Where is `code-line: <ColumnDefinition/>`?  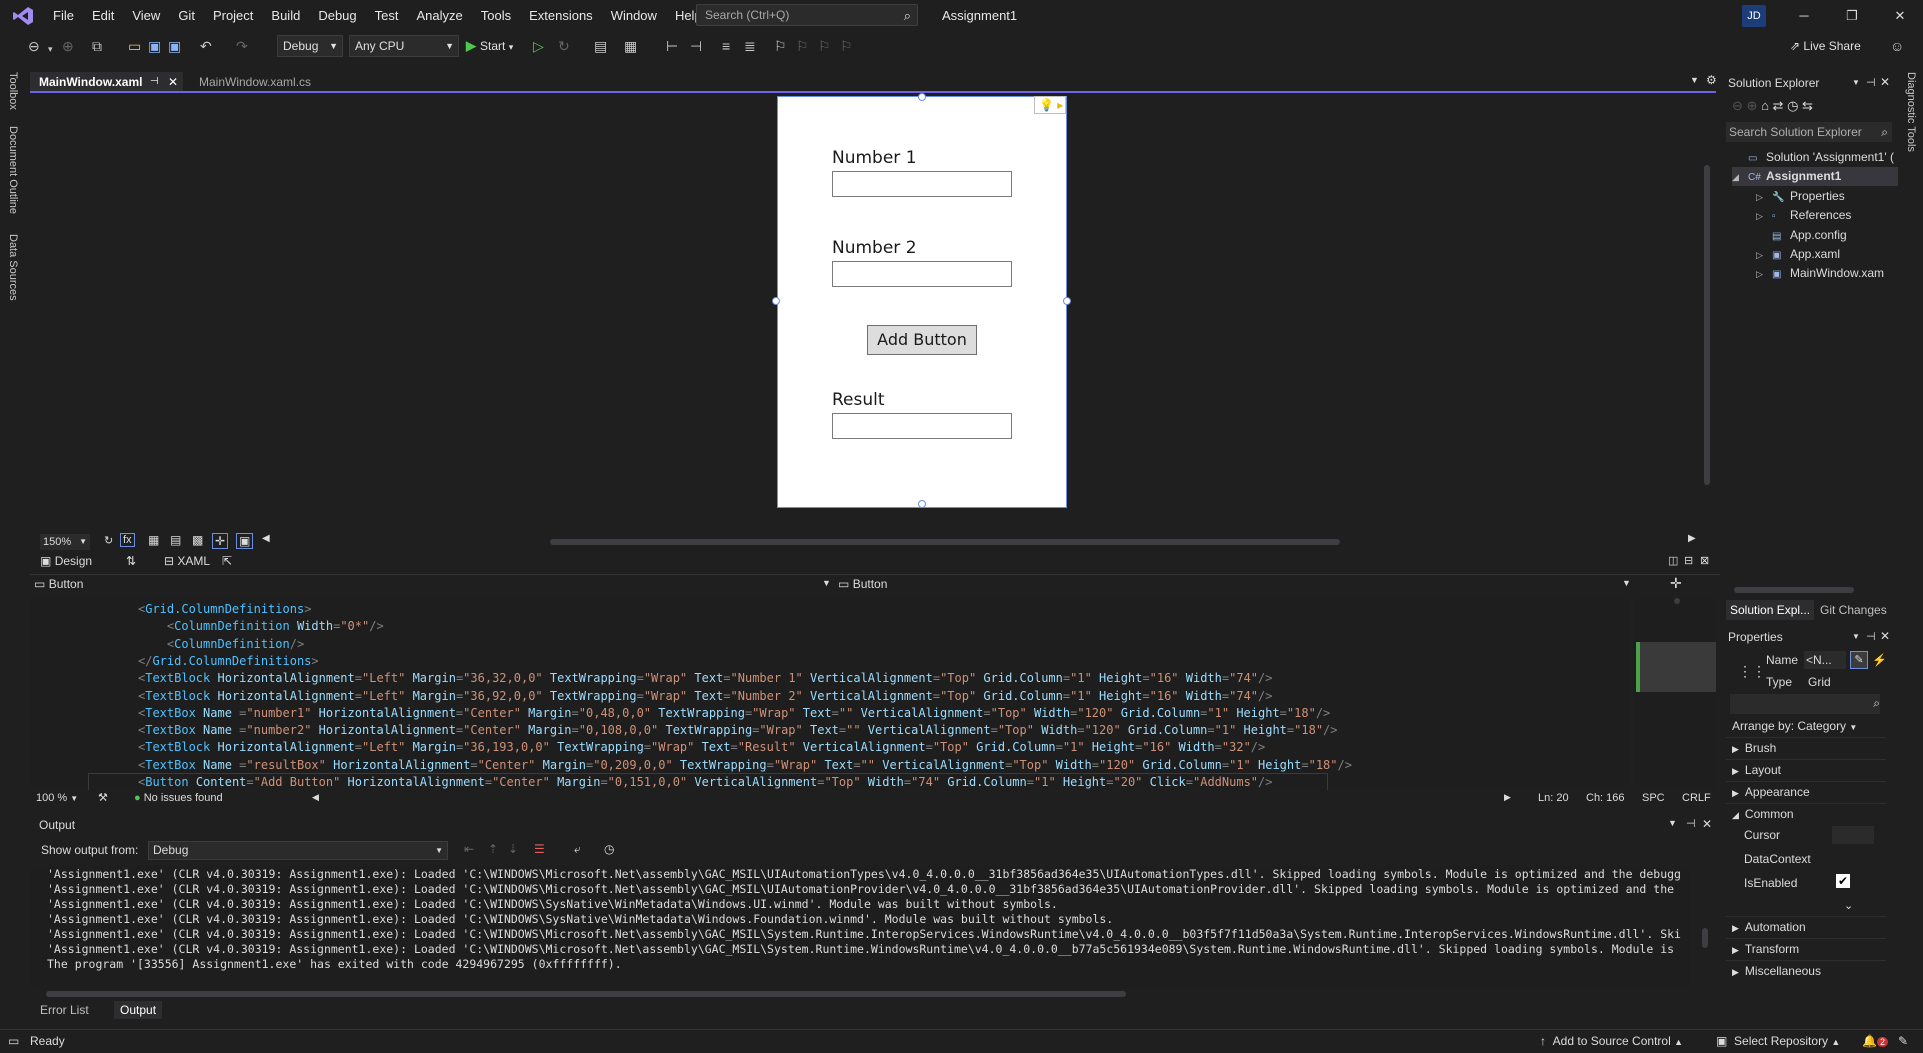 code-line: <ColumnDefinition/> is located at coordinates (221, 644).